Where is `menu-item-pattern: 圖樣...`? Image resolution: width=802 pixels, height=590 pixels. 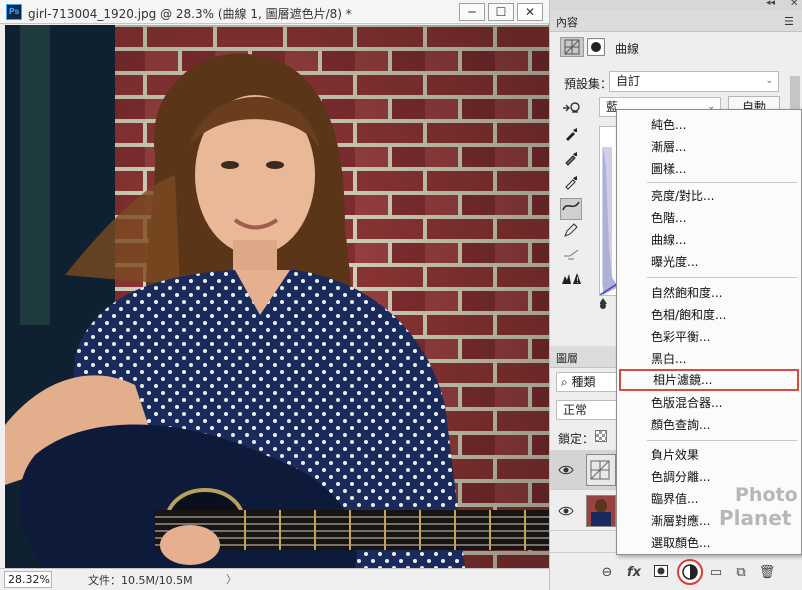 menu-item-pattern: 圖樣... is located at coordinates (709, 169).